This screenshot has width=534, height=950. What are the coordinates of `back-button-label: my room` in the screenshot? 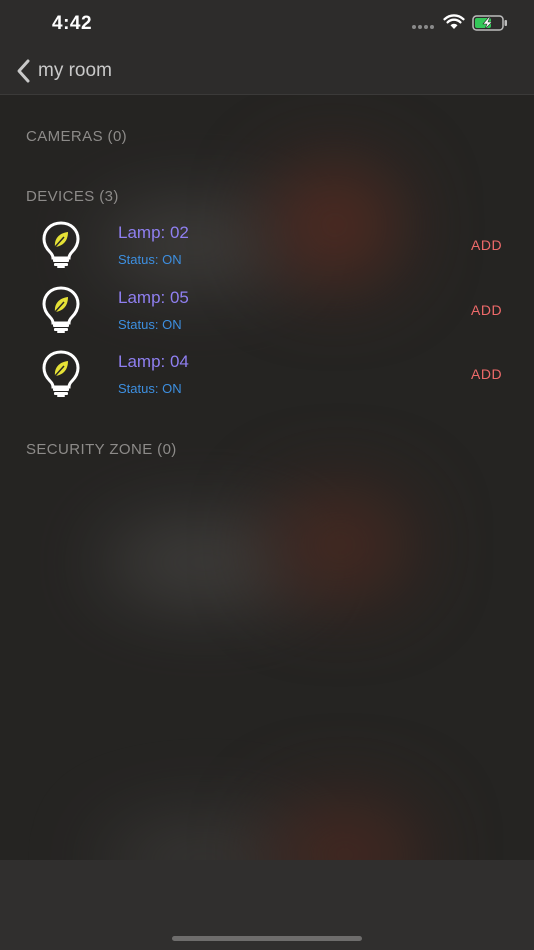 It's located at (75, 70).